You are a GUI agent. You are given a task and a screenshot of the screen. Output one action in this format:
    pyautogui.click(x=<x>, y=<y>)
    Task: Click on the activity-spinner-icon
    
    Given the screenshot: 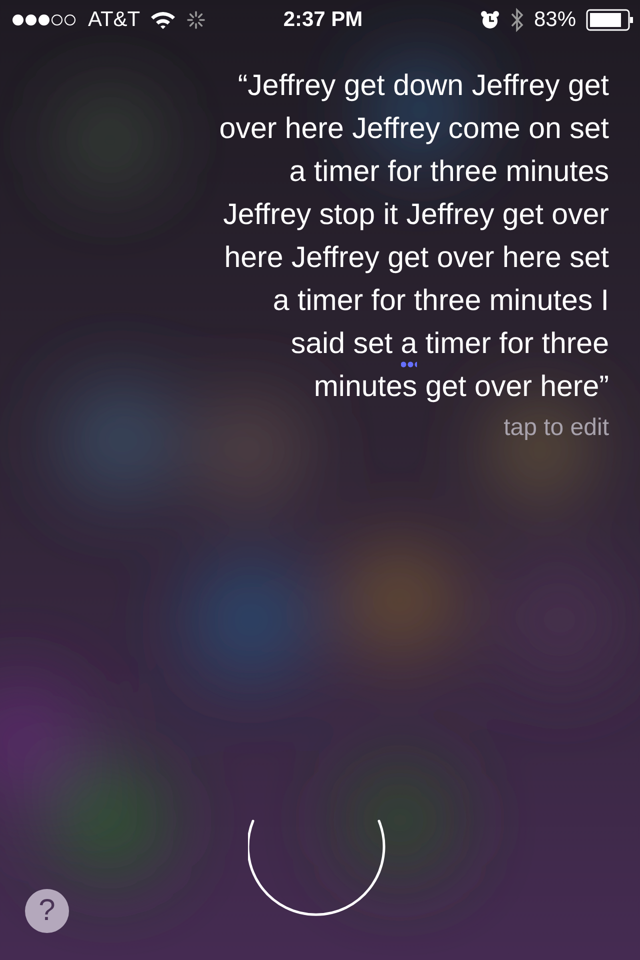 What is the action you would take?
    pyautogui.click(x=196, y=20)
    